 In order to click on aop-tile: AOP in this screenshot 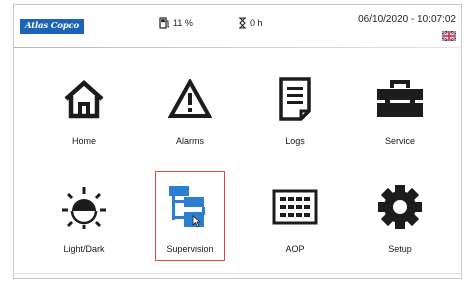, I will do `click(295, 216)`.